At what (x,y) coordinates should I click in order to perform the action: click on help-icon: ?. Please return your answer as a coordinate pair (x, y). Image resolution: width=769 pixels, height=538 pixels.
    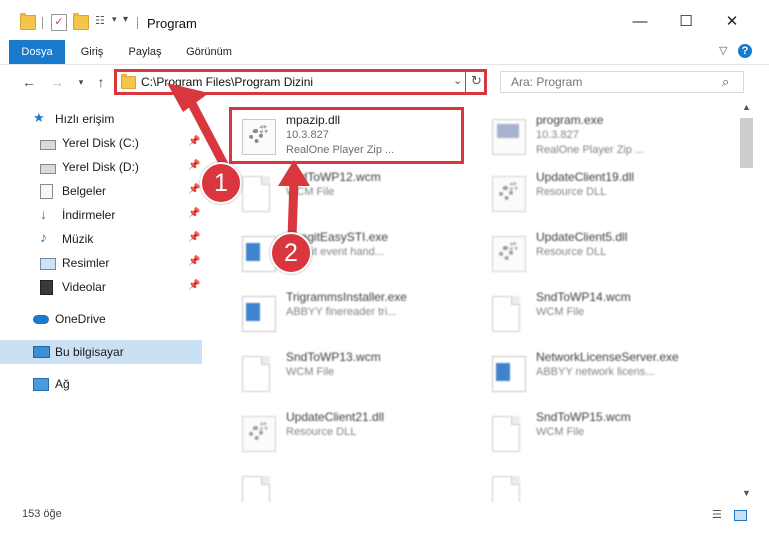
    Looking at the image, I should click on (745, 51).